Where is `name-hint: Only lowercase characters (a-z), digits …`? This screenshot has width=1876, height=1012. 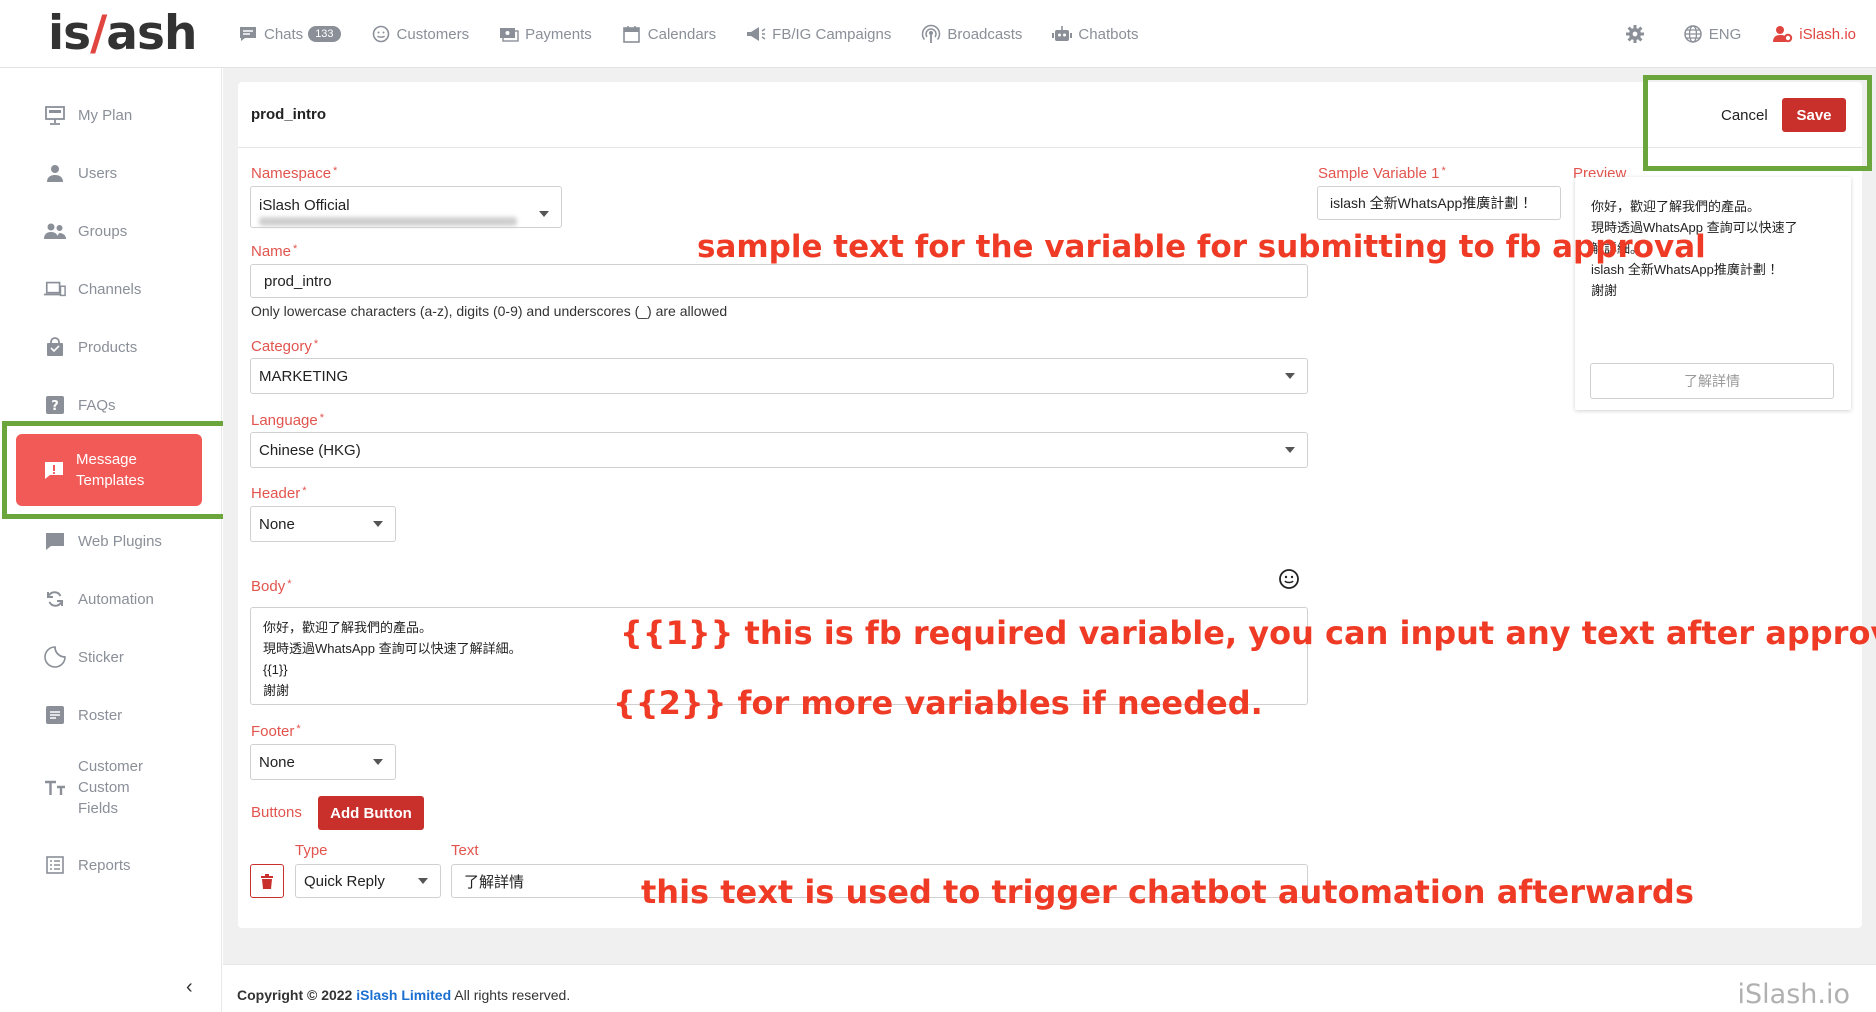 name-hint: Only lowercase characters (a-z), digits … is located at coordinates (489, 311).